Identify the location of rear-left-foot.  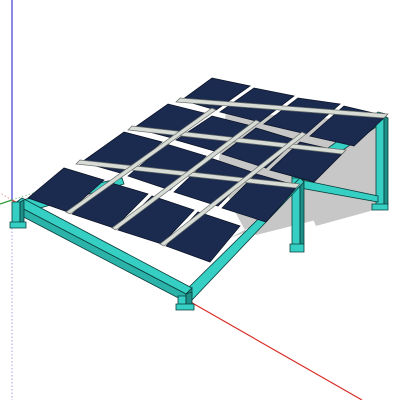
(297, 248).